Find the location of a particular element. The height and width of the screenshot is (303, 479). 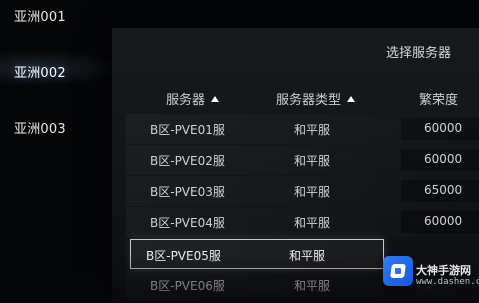

region-item-asia-003: 亚洲003 is located at coordinates (40, 127).